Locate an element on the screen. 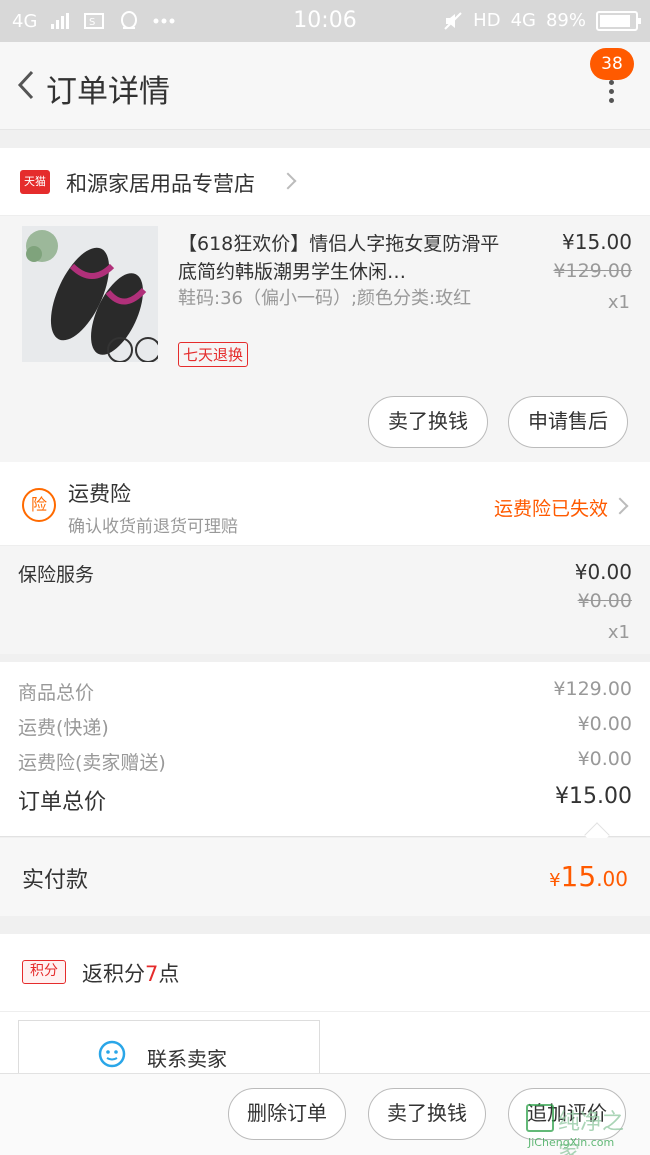 This screenshot has height=1155, width=650. page-title: 订单详情 is located at coordinates (108, 92).